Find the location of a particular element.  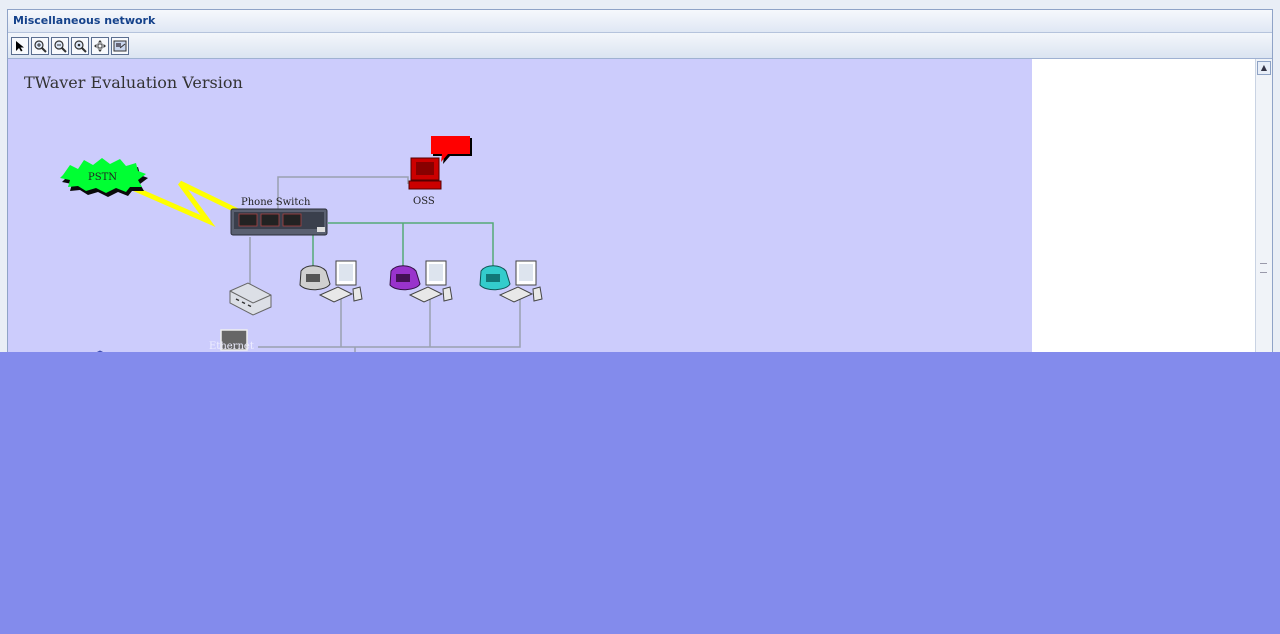

side-panel is located at coordinates (1144, 214).